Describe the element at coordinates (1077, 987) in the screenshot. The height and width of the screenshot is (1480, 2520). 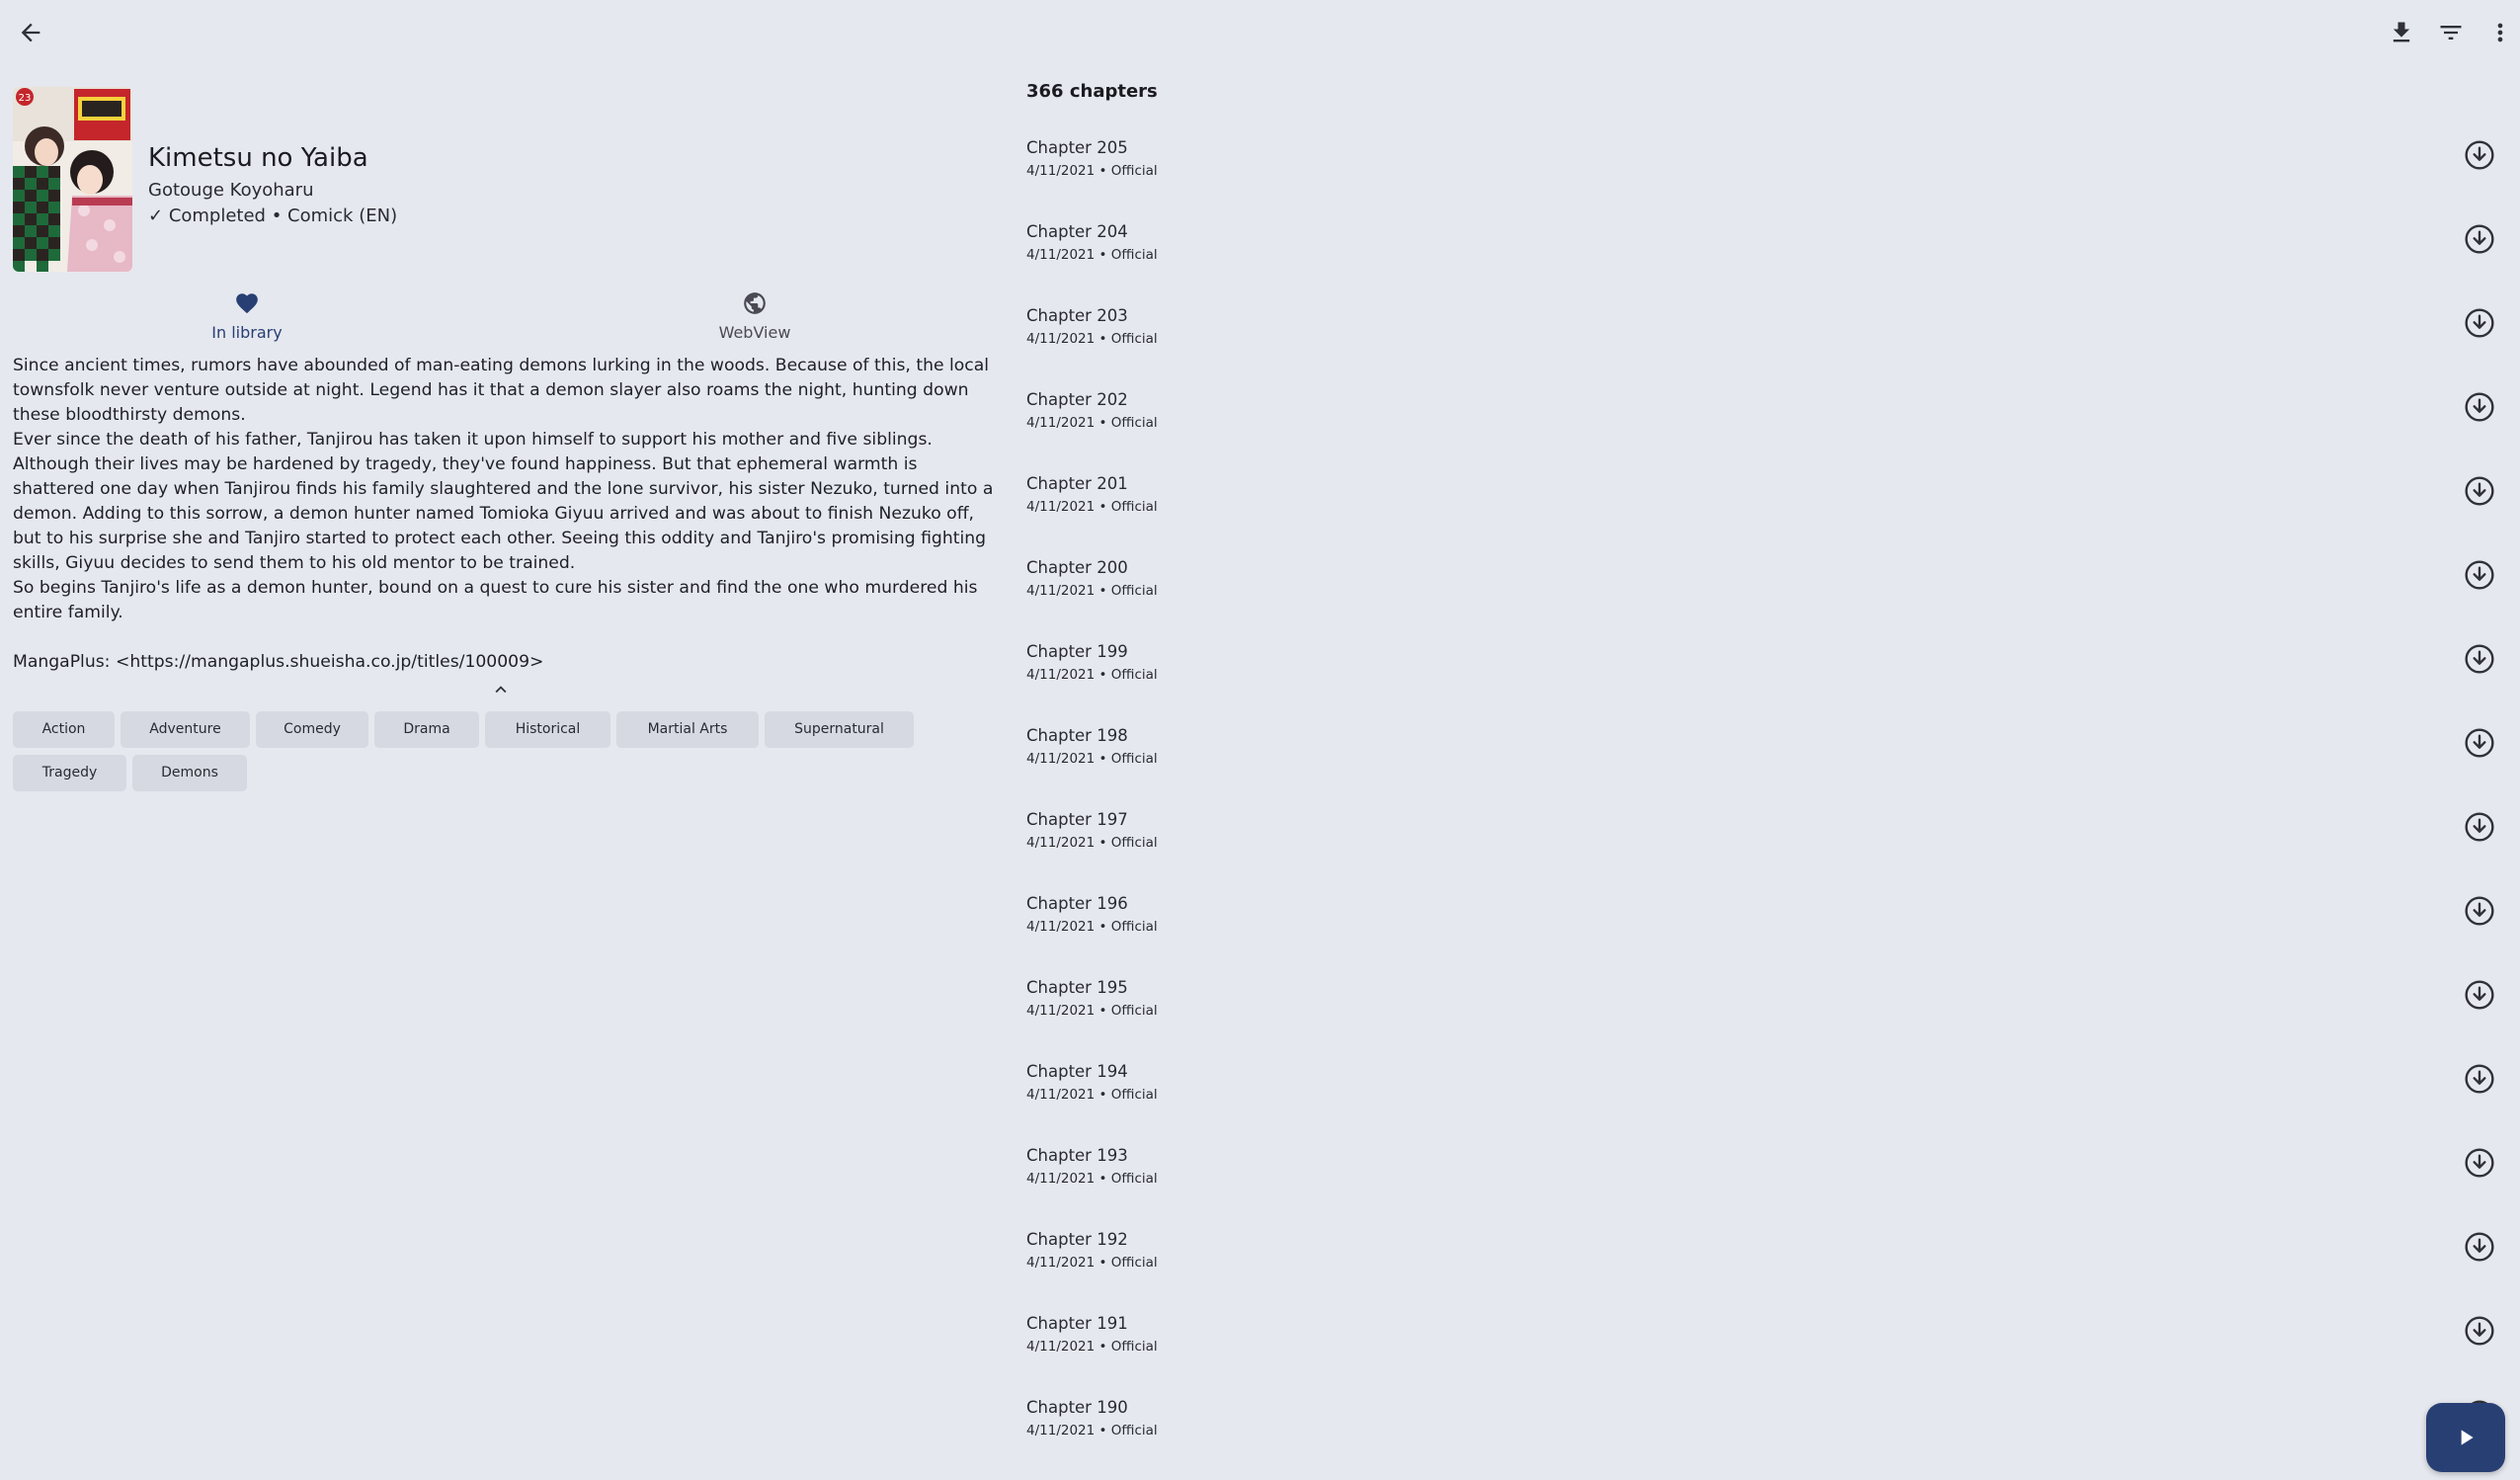
I see `chapter-title: Chapter 195` at that location.